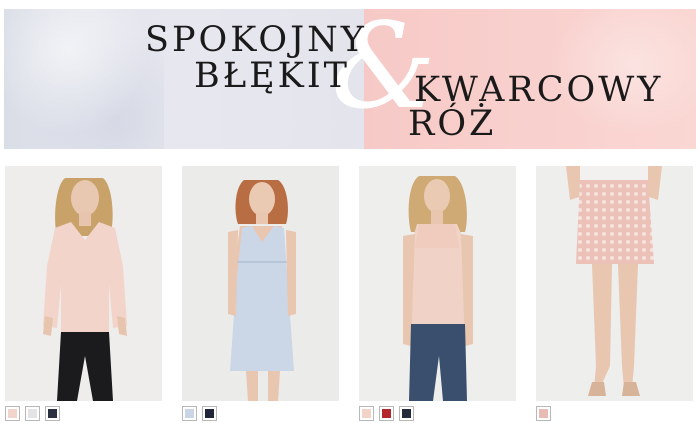  I want to click on product-photo-dress, so click(260, 283).